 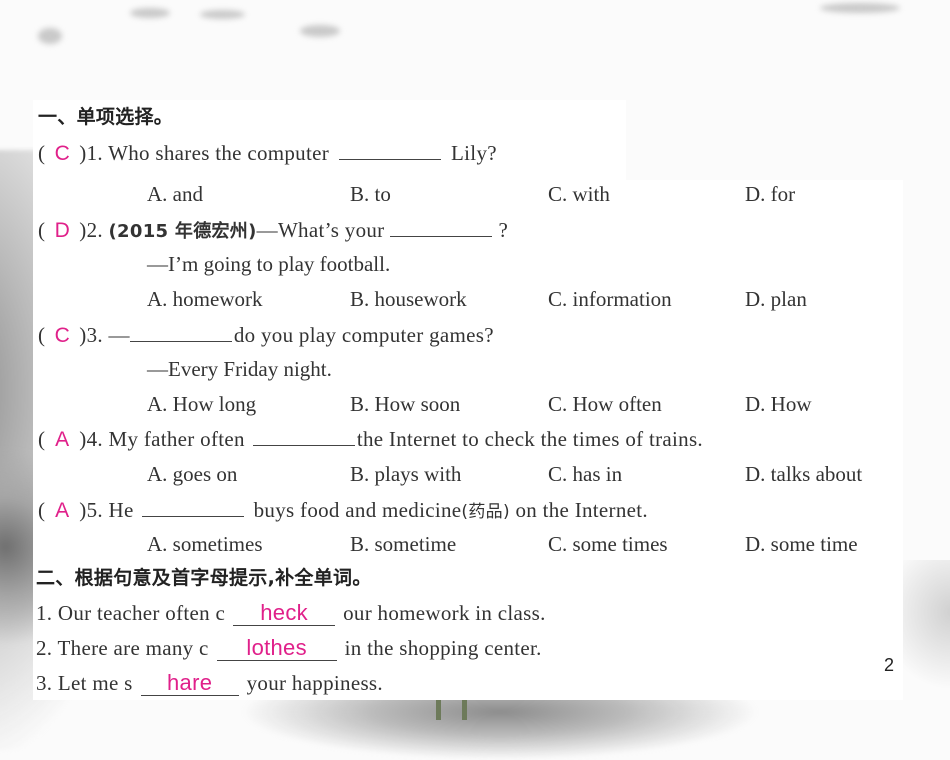 I want to click on option-d: D. some time, so click(x=801, y=544).